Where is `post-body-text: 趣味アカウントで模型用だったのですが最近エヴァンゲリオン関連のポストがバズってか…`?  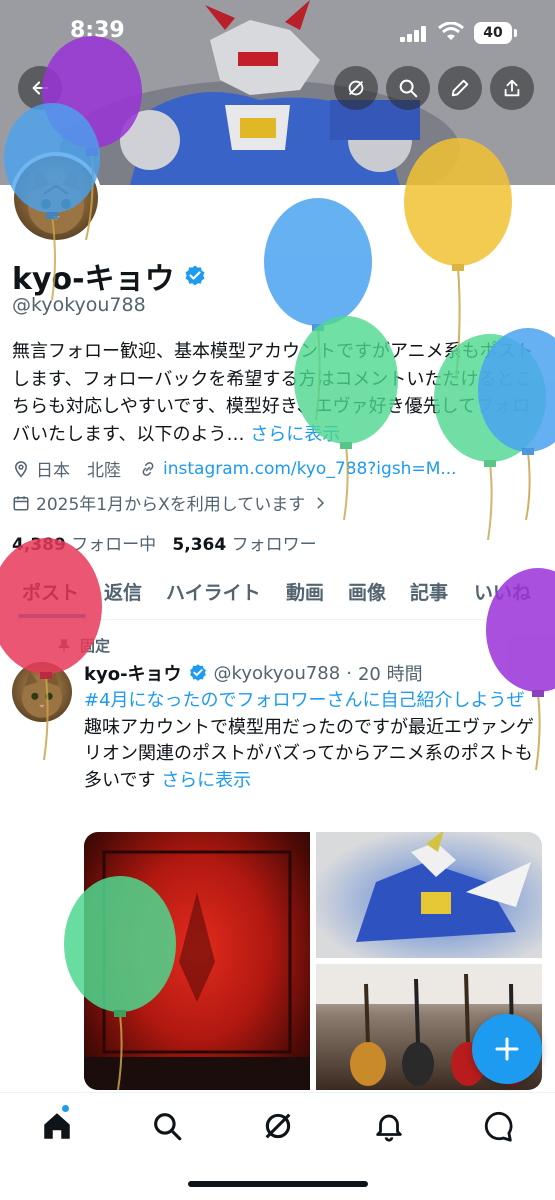
post-body-text: 趣味アカウントで模型用だったのですが最近エヴァンゲリオン関連のポストがバズってか… is located at coordinates (309, 753).